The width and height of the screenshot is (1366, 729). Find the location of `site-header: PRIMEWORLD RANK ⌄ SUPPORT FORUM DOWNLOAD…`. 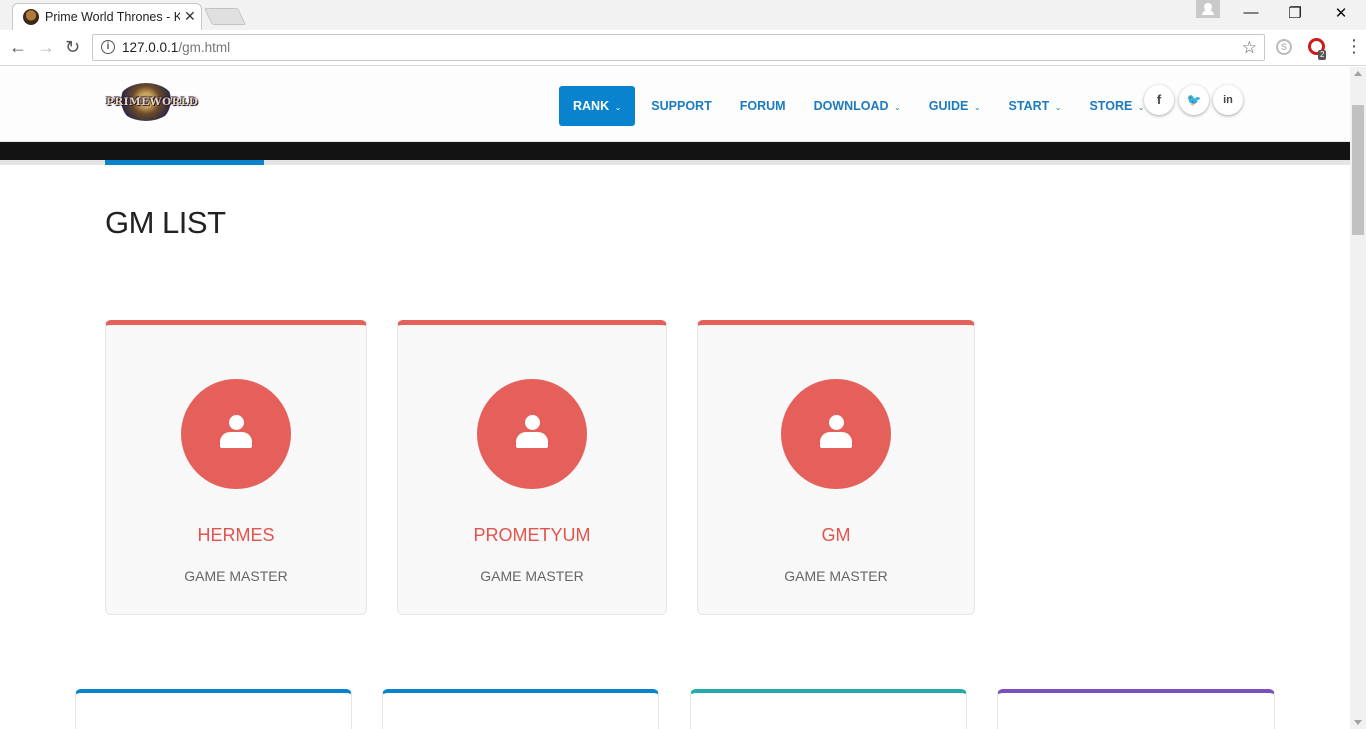

site-header: PRIMEWORLD RANK ⌄ SUPPORT FORUM DOWNLOAD… is located at coordinates (675, 104).